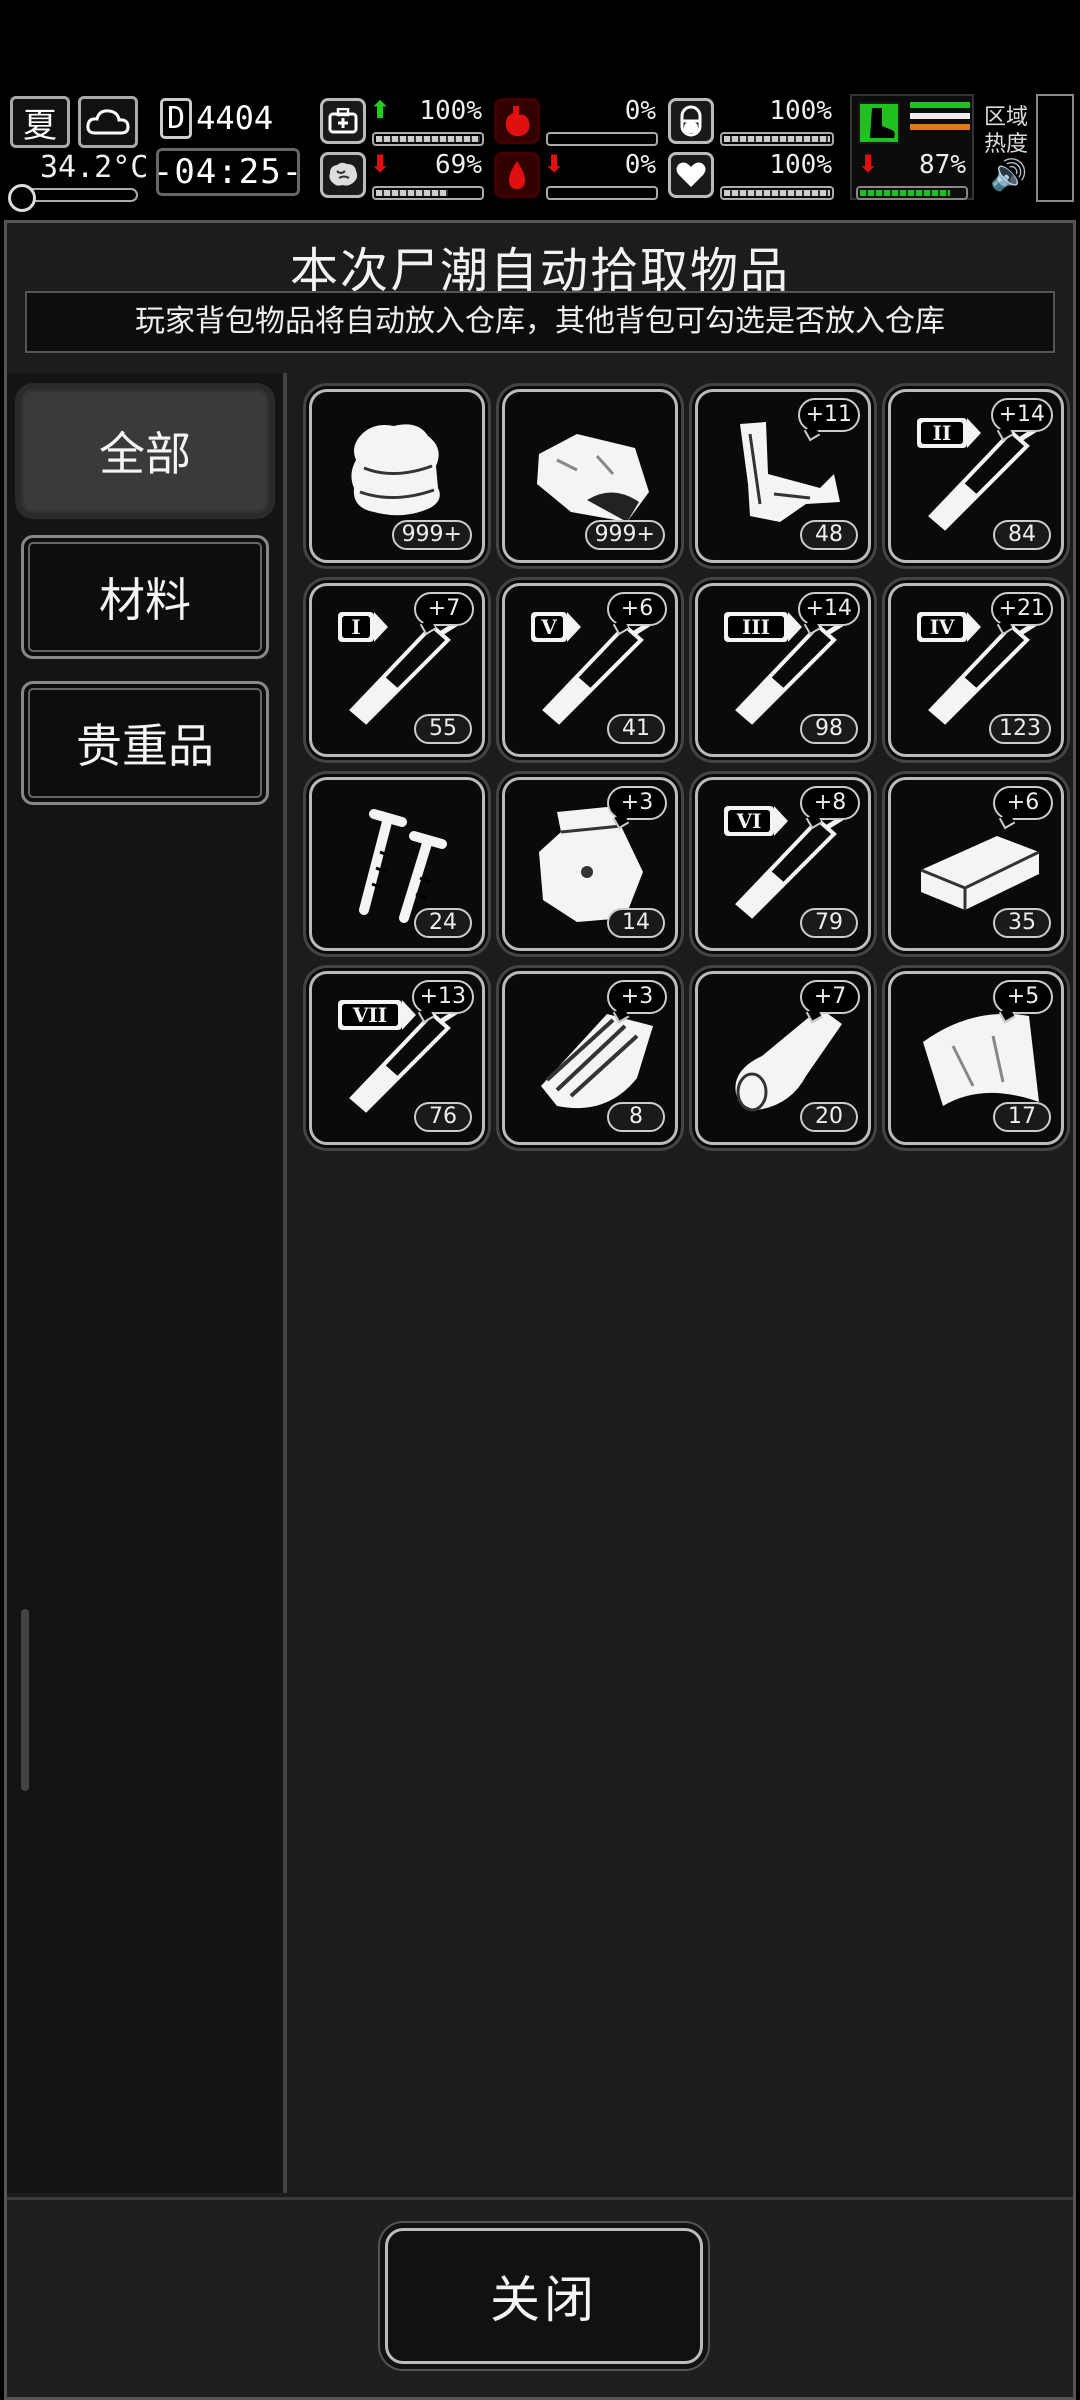 This screenshot has width=1080, height=2400. Describe the element at coordinates (912, 147) in the screenshot. I see `stamina-panel: ⬇ 87%` at that location.